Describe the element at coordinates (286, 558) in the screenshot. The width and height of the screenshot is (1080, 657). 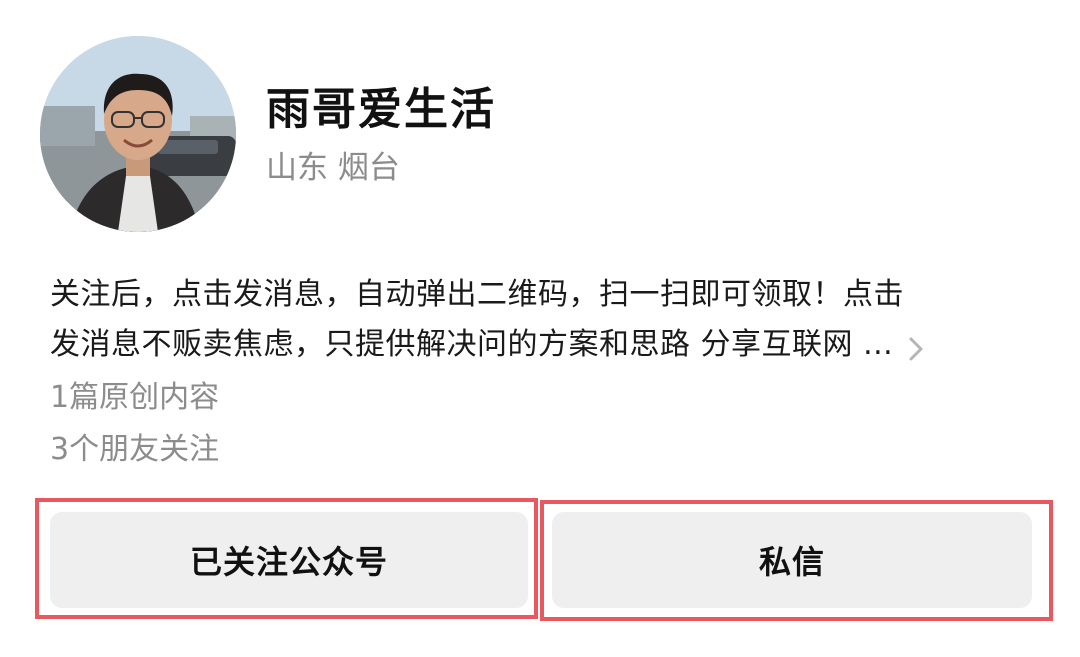
I see `highlight-box-follow` at that location.